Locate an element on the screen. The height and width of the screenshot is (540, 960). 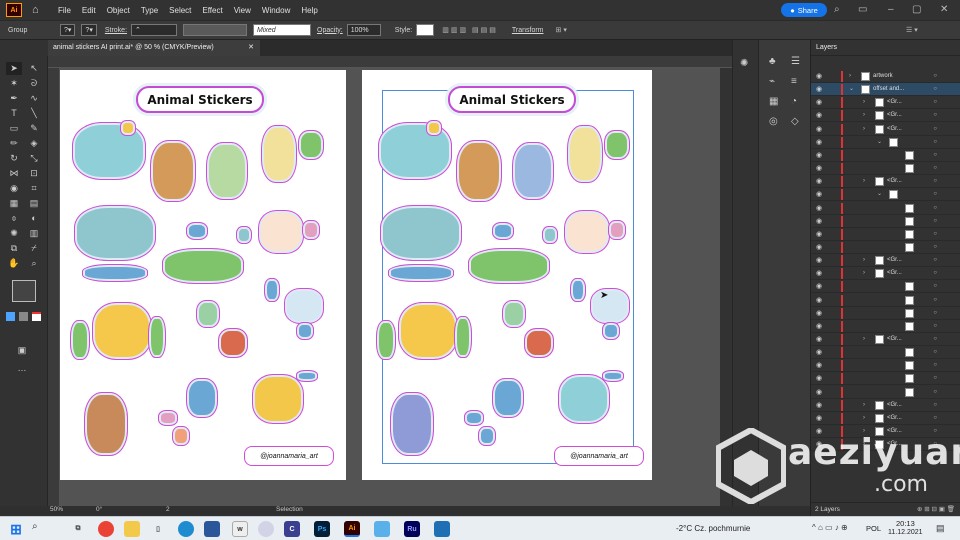
fill-stroke-swatch is located at coordinates (24, 291).